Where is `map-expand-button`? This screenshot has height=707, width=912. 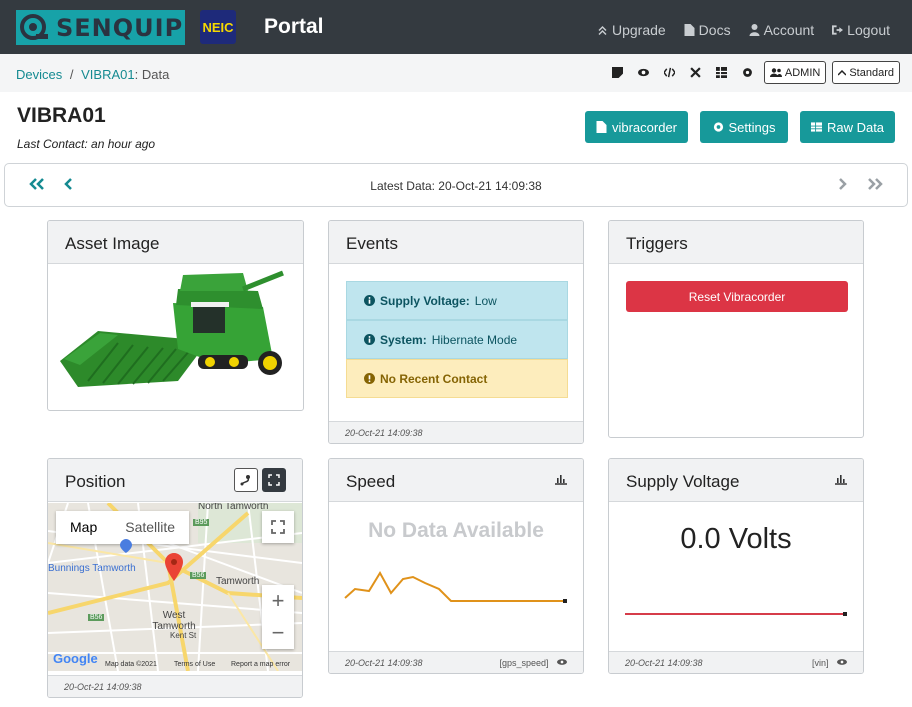
map-expand-button is located at coordinates (274, 480).